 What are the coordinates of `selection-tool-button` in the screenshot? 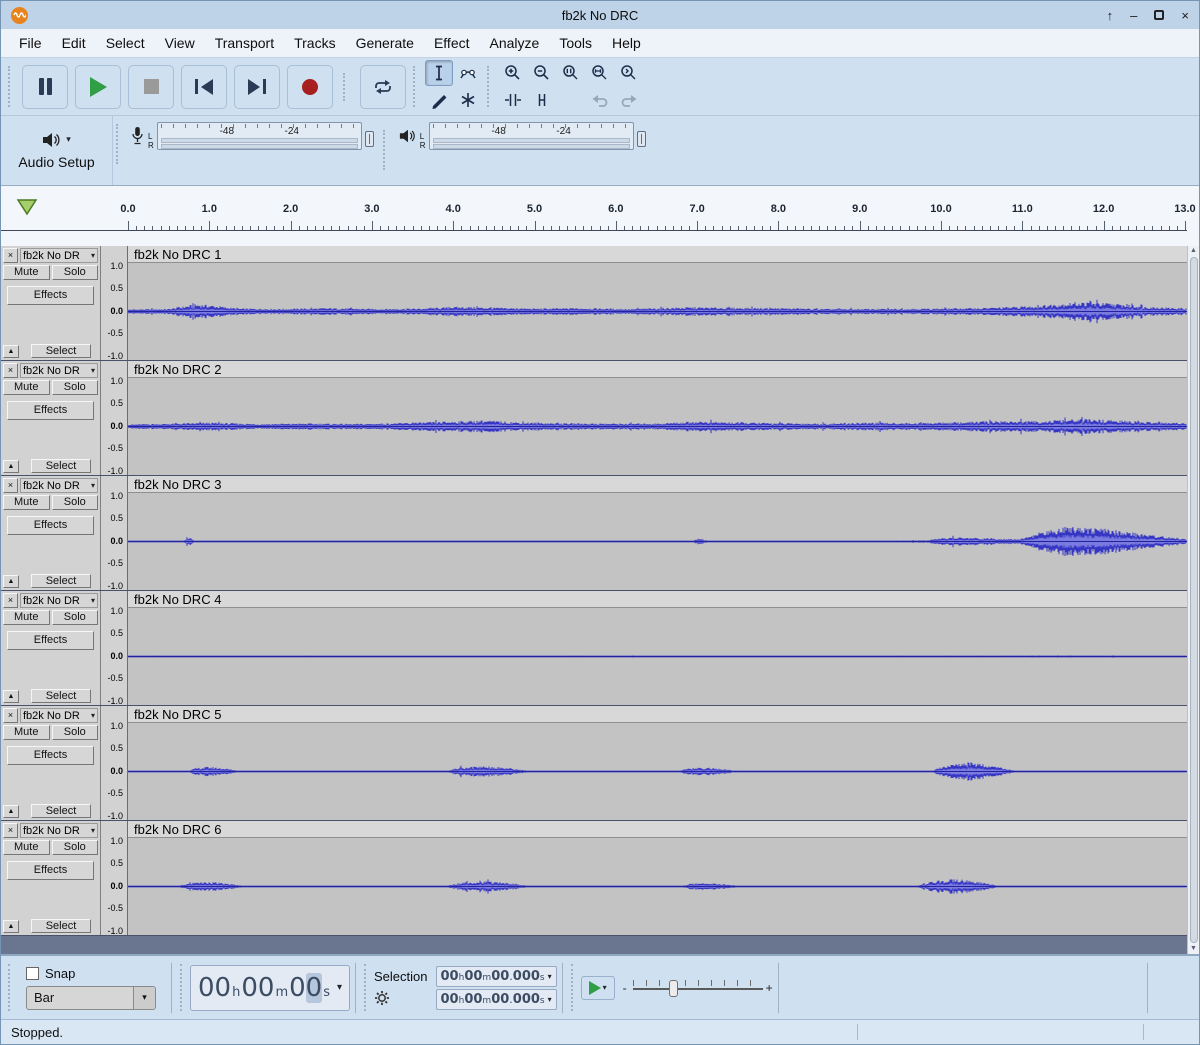 It's located at (439, 73).